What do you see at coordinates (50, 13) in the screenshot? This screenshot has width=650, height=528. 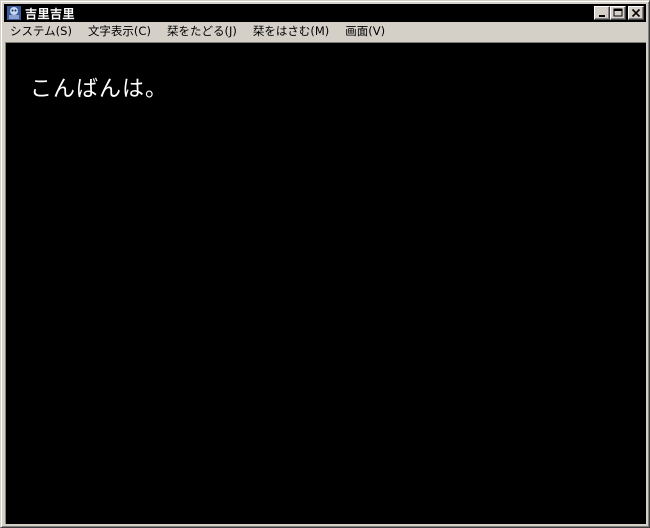 I see `window-title: 吉里吉里` at bounding box center [50, 13].